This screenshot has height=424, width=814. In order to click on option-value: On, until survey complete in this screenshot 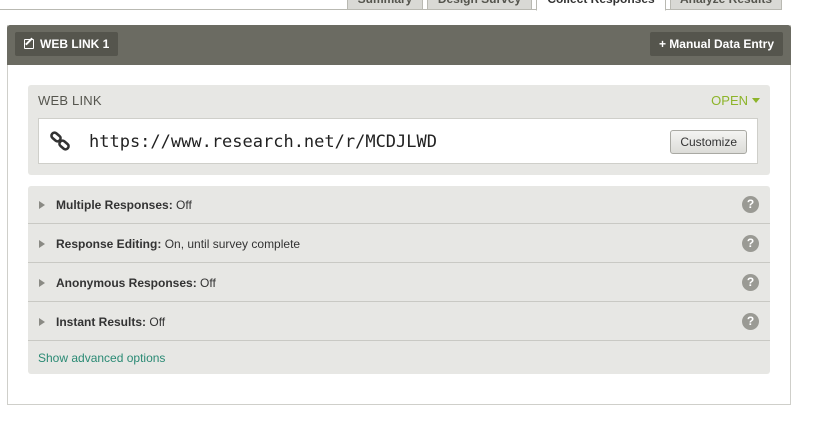, I will do `click(232, 244)`.